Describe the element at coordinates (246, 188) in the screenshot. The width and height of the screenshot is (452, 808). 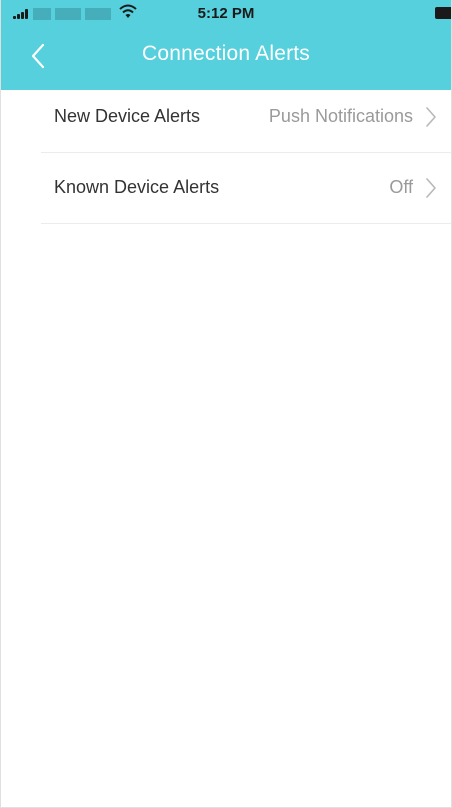
I see `known-device-alerts-row: Known Device Alerts Off` at that location.